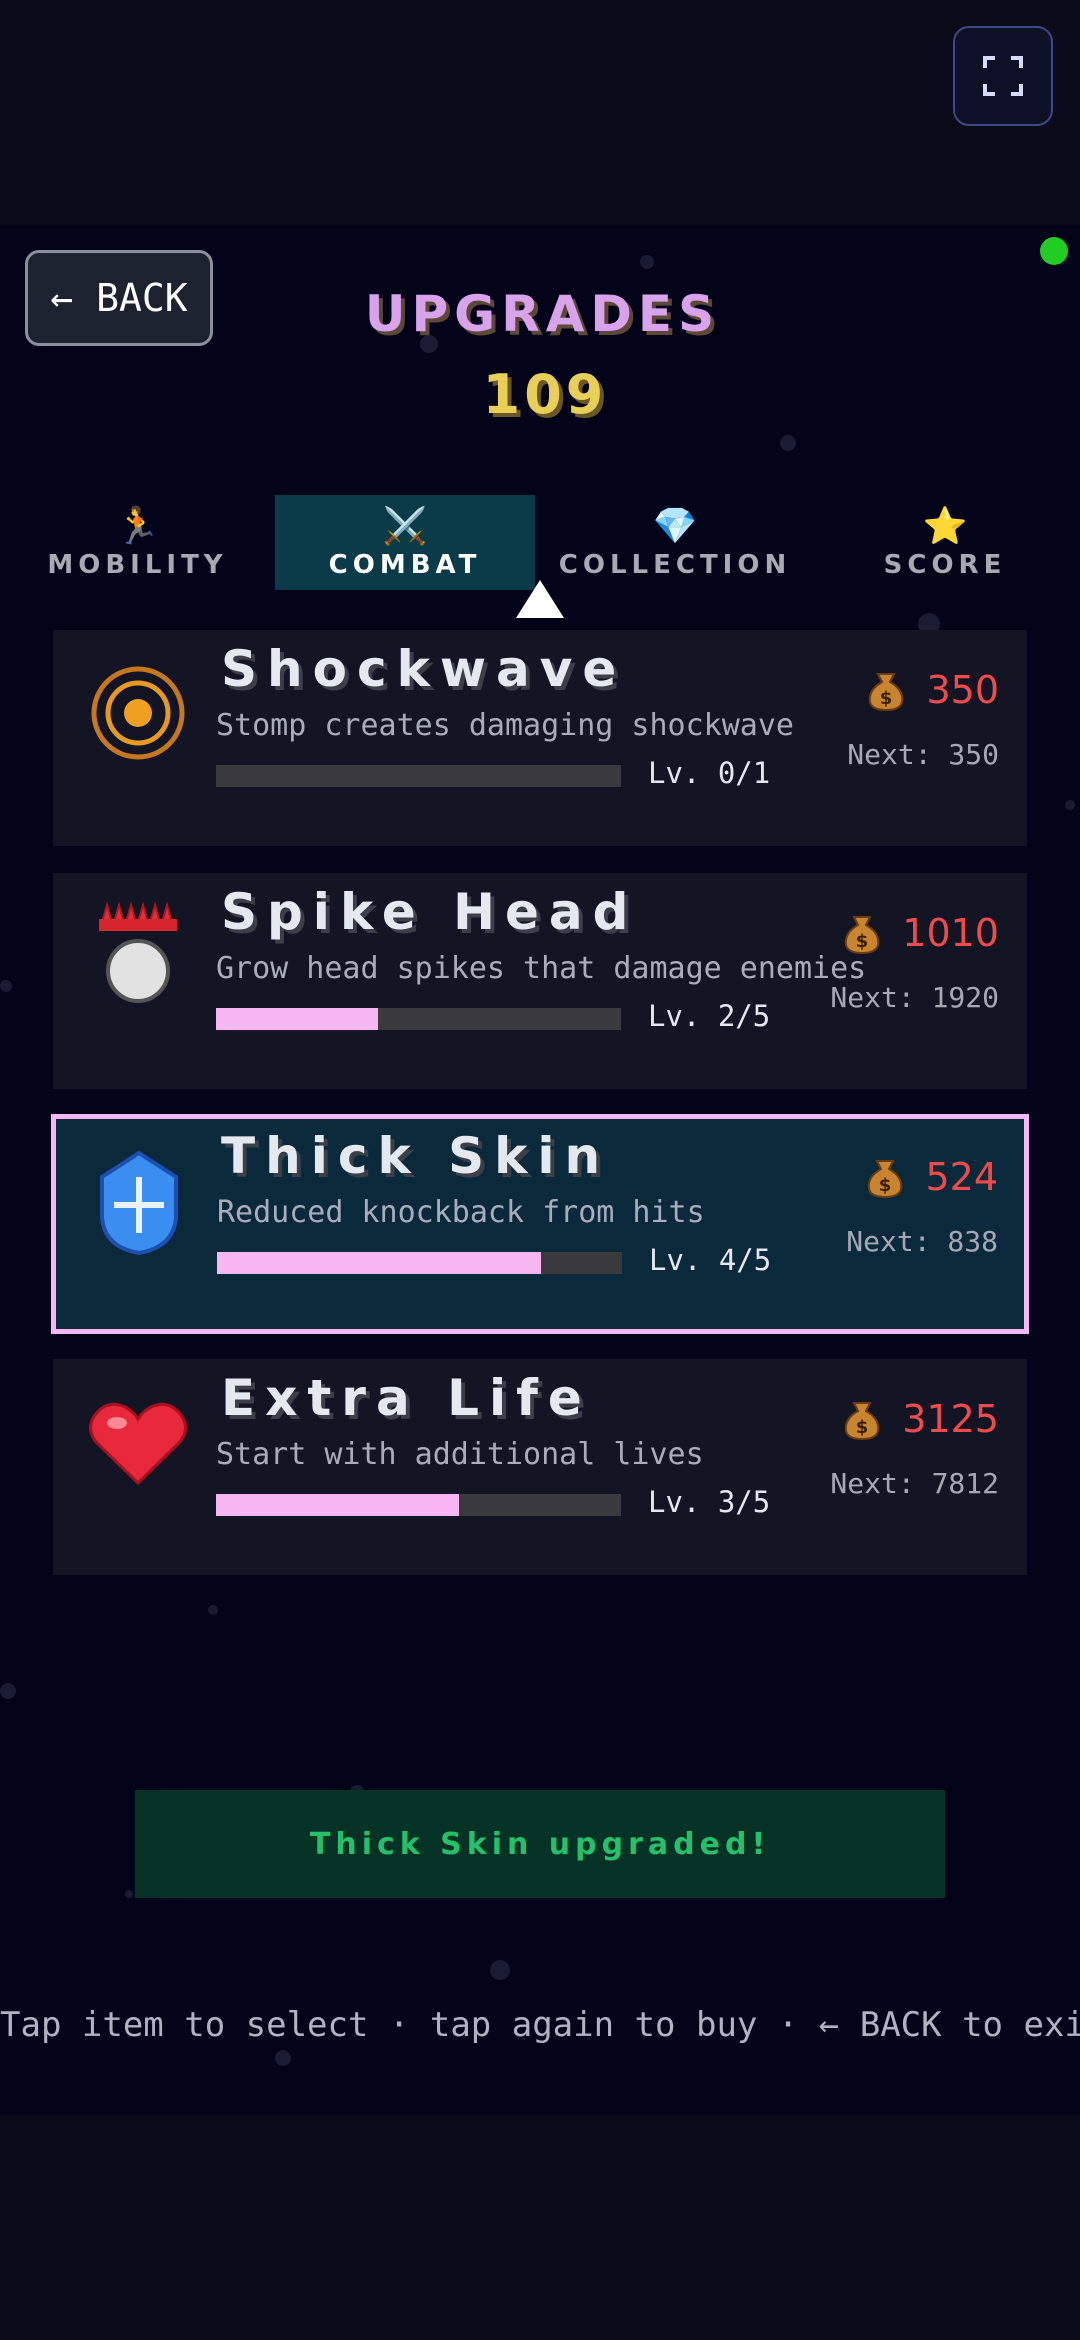 The width and height of the screenshot is (1080, 2340). I want to click on price-value: 524, so click(961, 1177).